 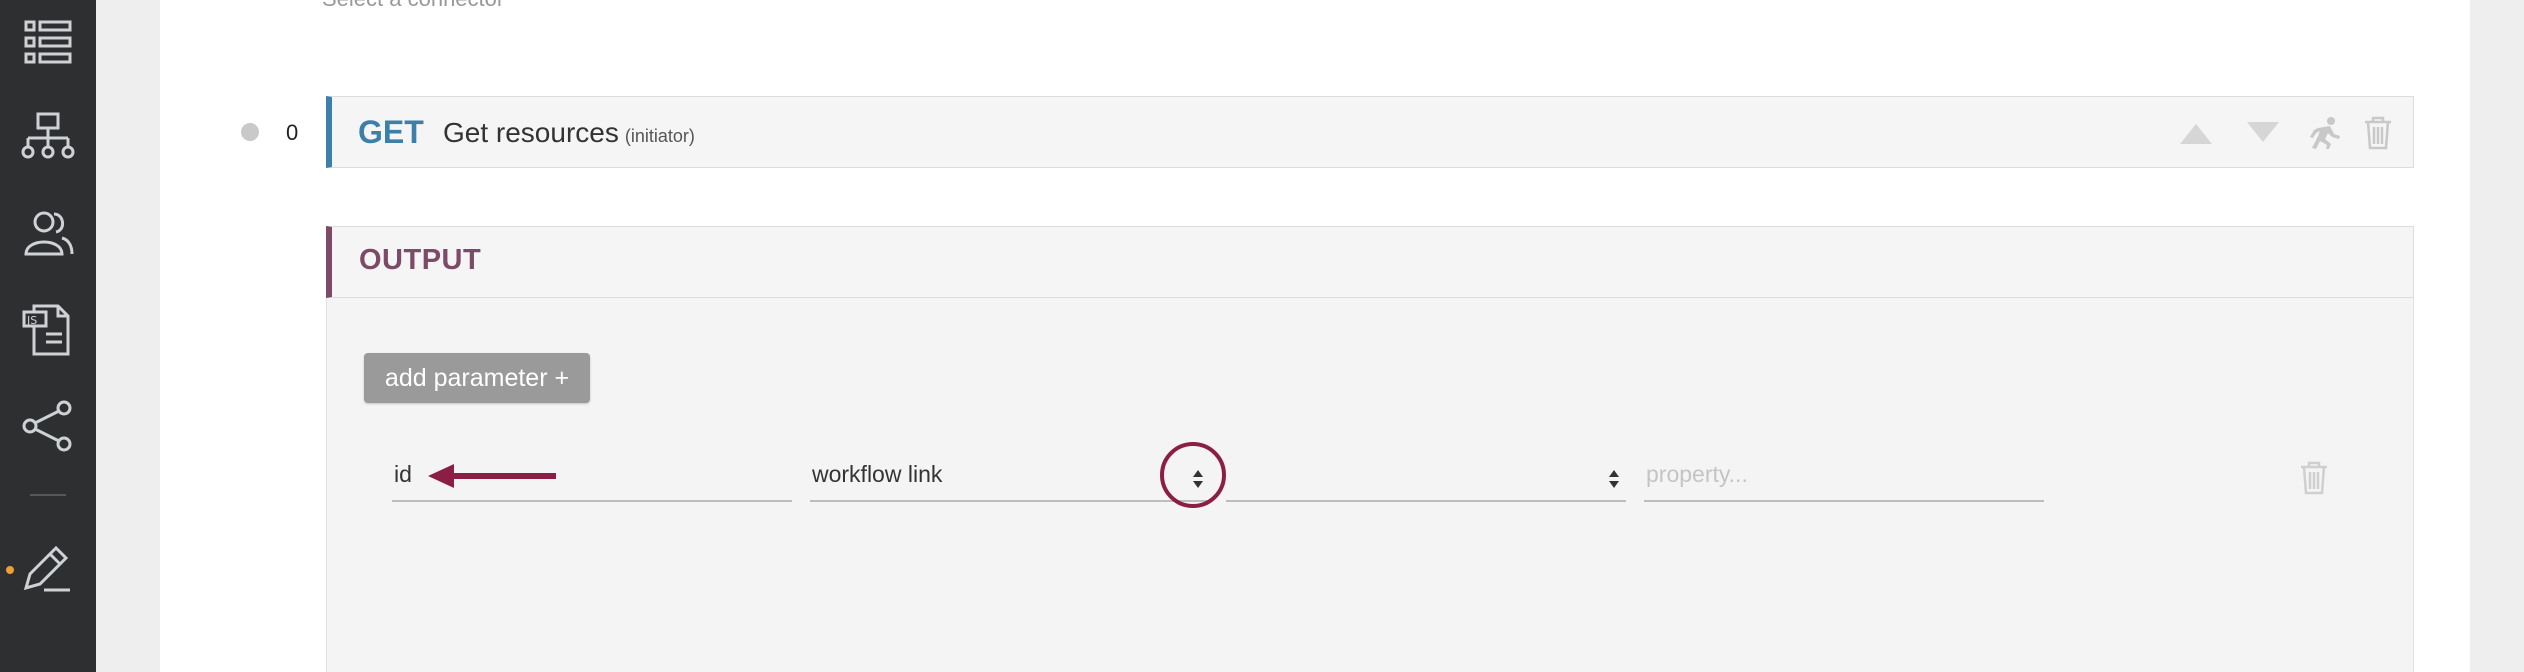 I want to click on hierarchy-icon, so click(x=48, y=138).